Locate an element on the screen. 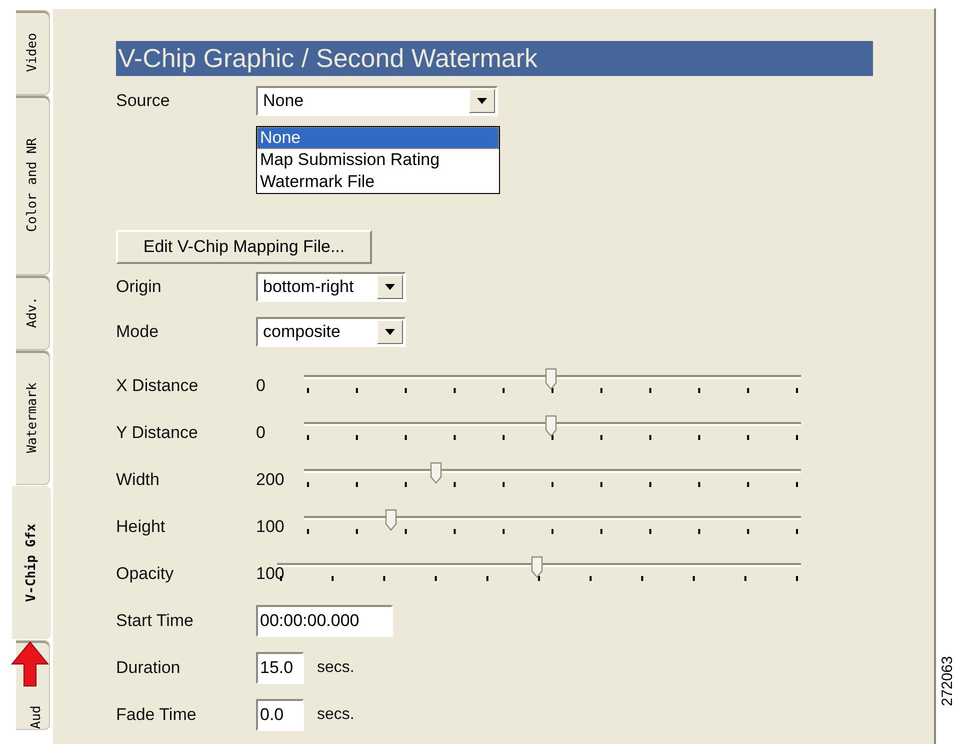 The width and height of the screenshot is (956, 744). side-tab: Video is located at coordinates (33, 52).